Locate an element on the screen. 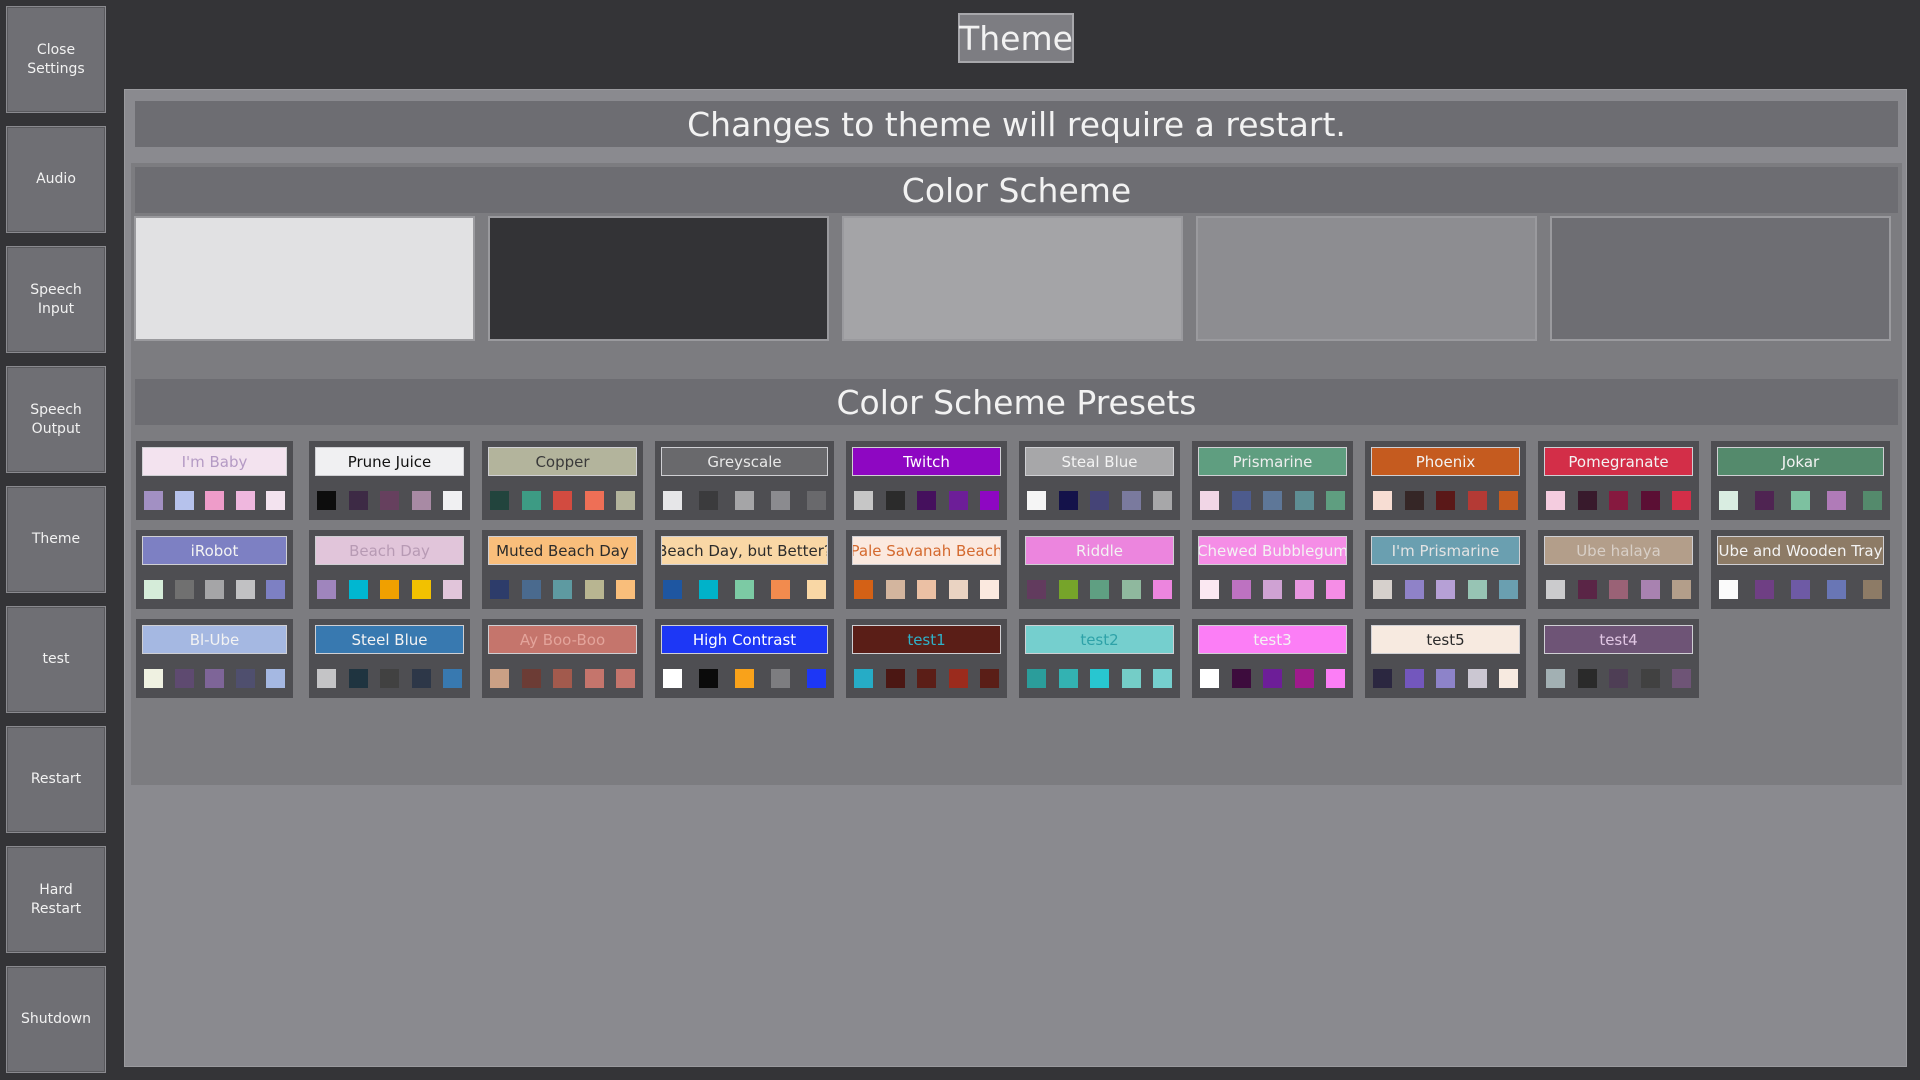 The width and height of the screenshot is (1920, 1080). preset-label: Bl-Ube is located at coordinates (214, 639).